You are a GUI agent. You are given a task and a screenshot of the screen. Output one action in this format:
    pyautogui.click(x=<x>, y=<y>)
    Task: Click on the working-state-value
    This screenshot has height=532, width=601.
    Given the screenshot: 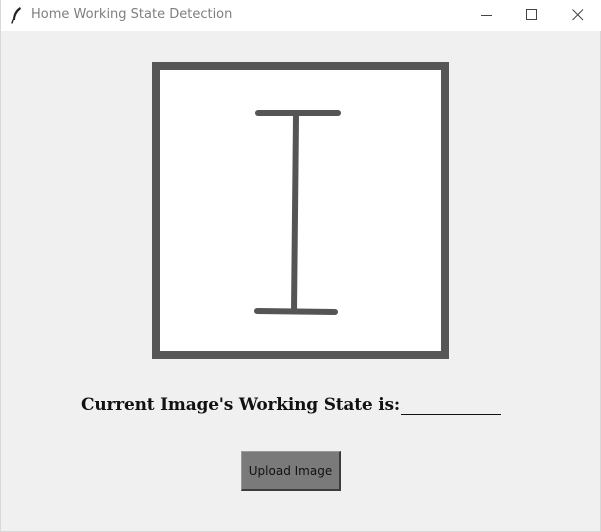 What is the action you would take?
    pyautogui.click(x=451, y=405)
    